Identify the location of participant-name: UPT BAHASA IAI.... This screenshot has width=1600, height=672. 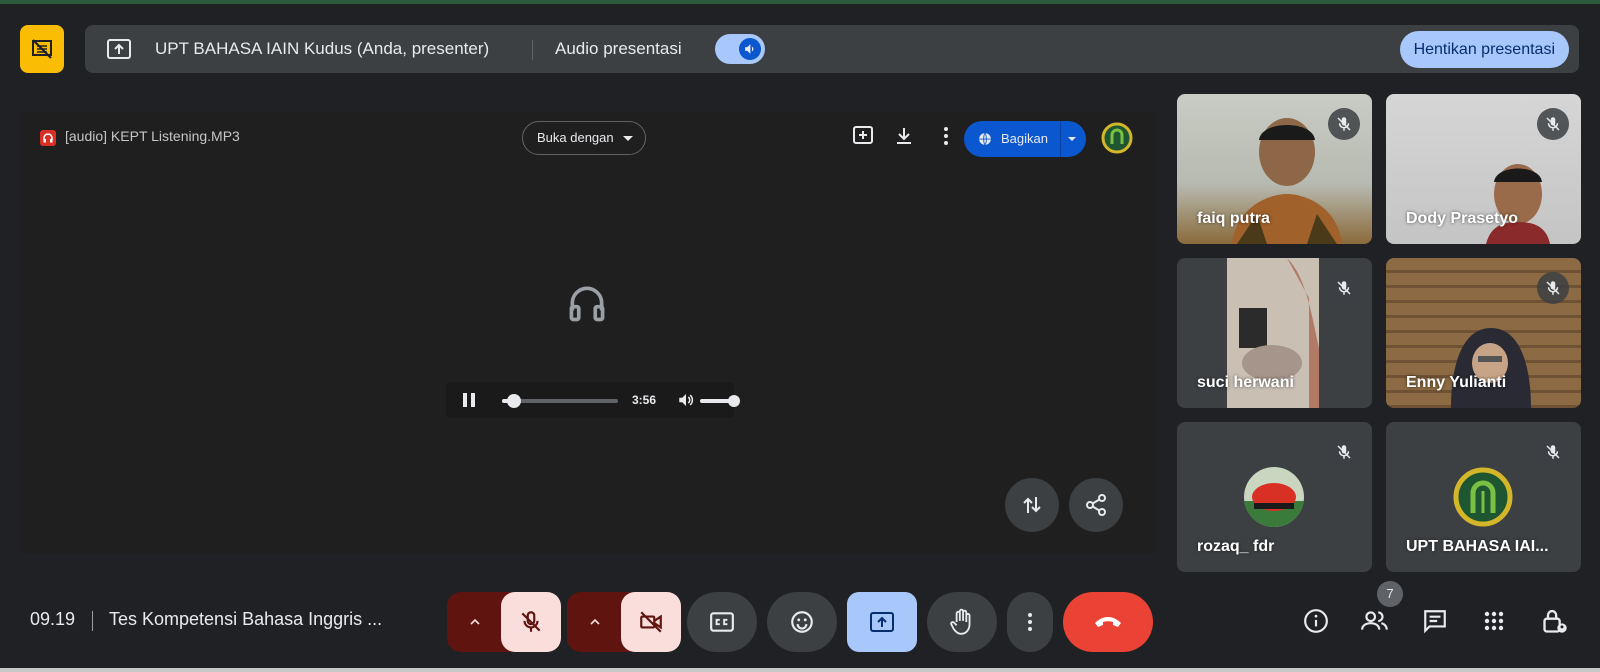
(1477, 546).